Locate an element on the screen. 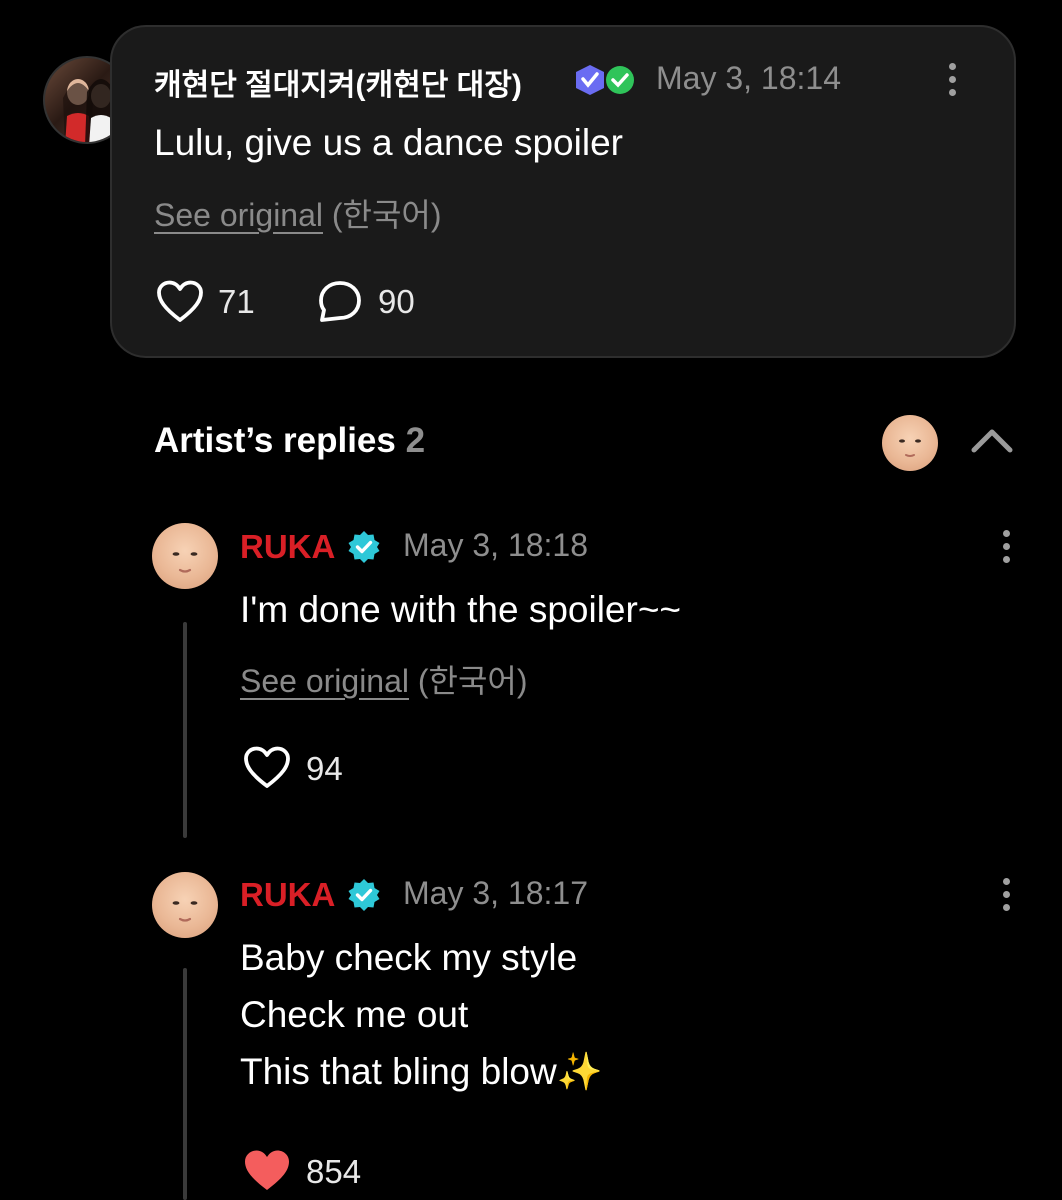 The image size is (1062, 1200). artist-replies-title: Artist’s replies is located at coordinates (275, 440).